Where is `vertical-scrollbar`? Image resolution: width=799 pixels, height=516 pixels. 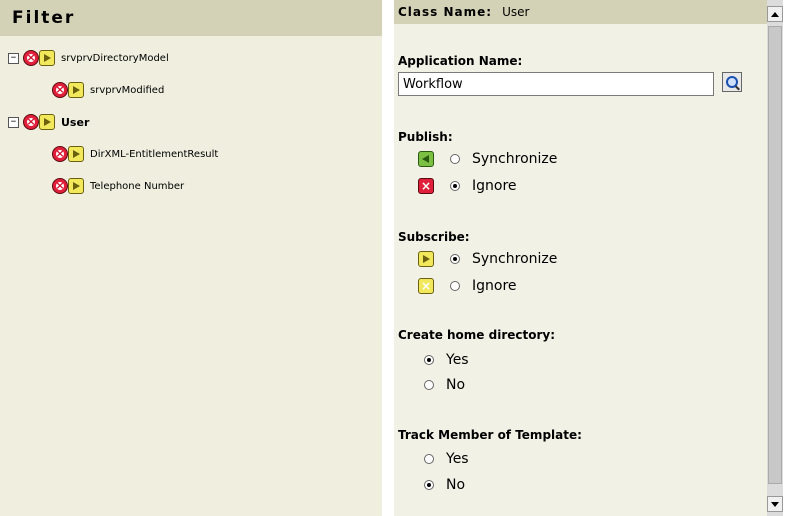
vertical-scrollbar is located at coordinates (775, 258).